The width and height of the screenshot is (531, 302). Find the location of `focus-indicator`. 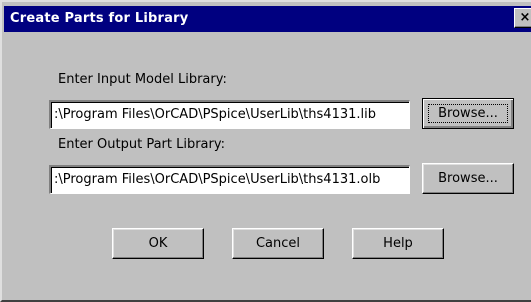

focus-indicator is located at coordinates (468, 113).